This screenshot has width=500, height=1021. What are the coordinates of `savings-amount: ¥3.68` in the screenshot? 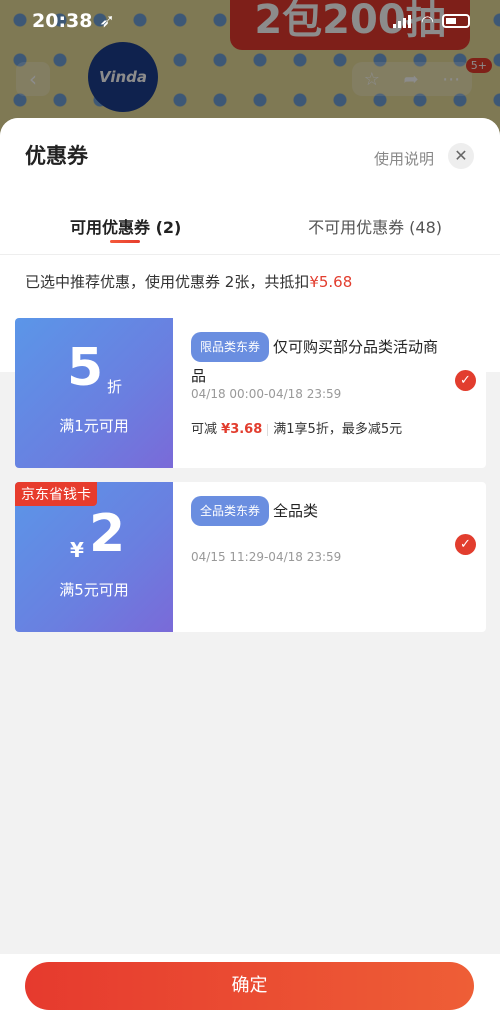 It's located at (242, 429).